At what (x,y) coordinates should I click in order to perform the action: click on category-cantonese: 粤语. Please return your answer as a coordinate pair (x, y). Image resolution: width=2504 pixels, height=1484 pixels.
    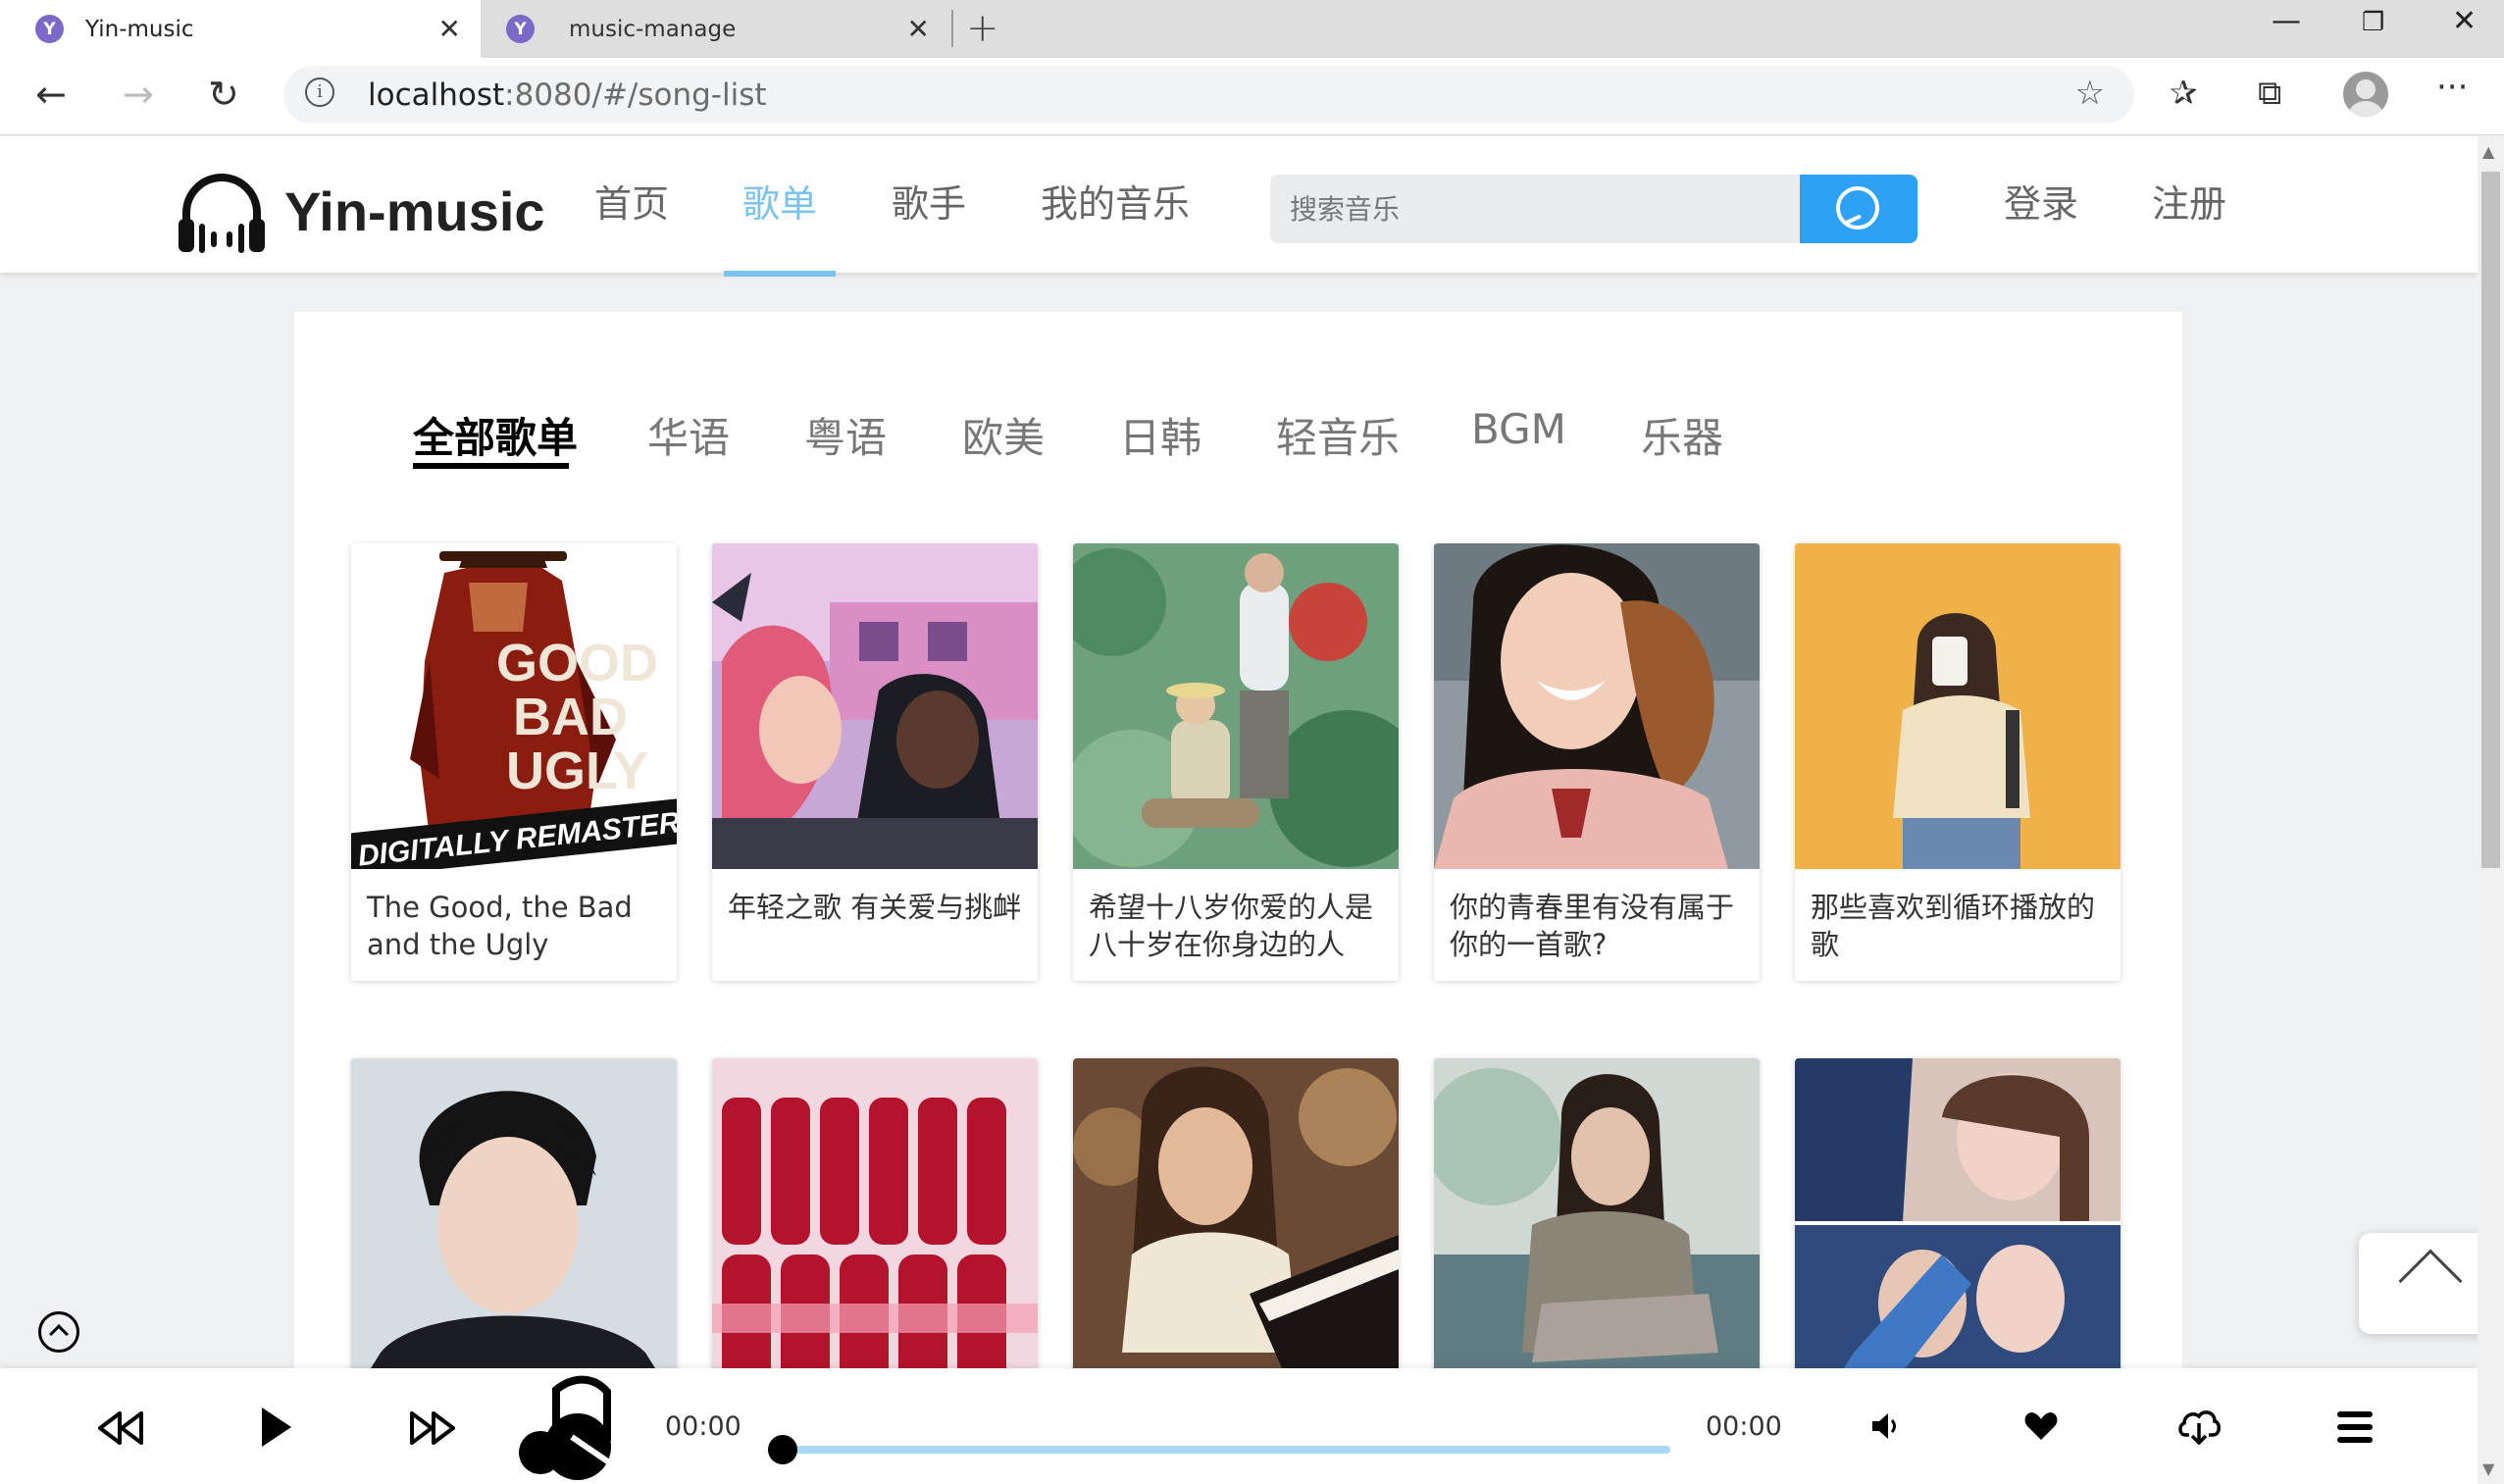
    Looking at the image, I should click on (846, 435).